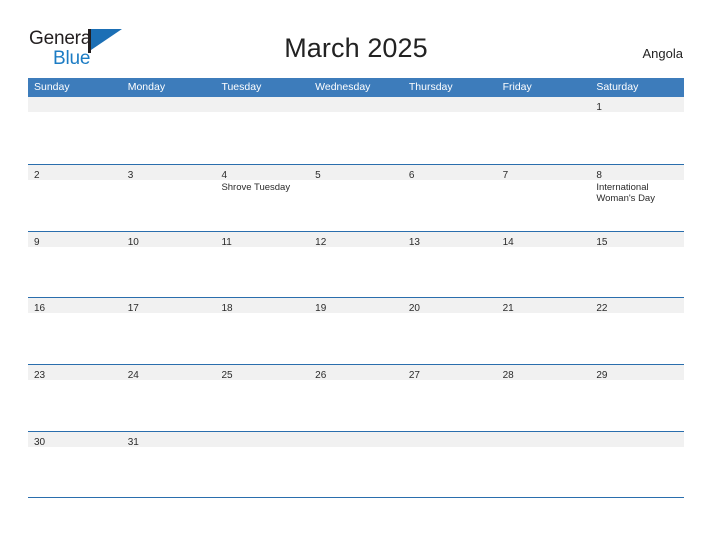  I want to click on calendar-day-cell: 27, so click(449, 398).